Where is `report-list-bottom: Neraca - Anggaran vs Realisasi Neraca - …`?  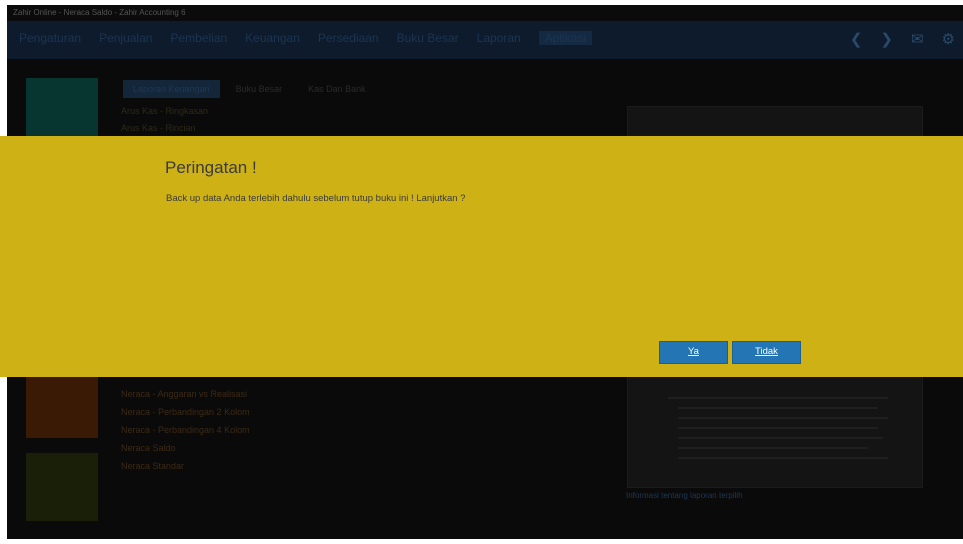
report-list-bottom: Neraca - Anggaran vs Realisasi Neraca - … is located at coordinates (185, 430).